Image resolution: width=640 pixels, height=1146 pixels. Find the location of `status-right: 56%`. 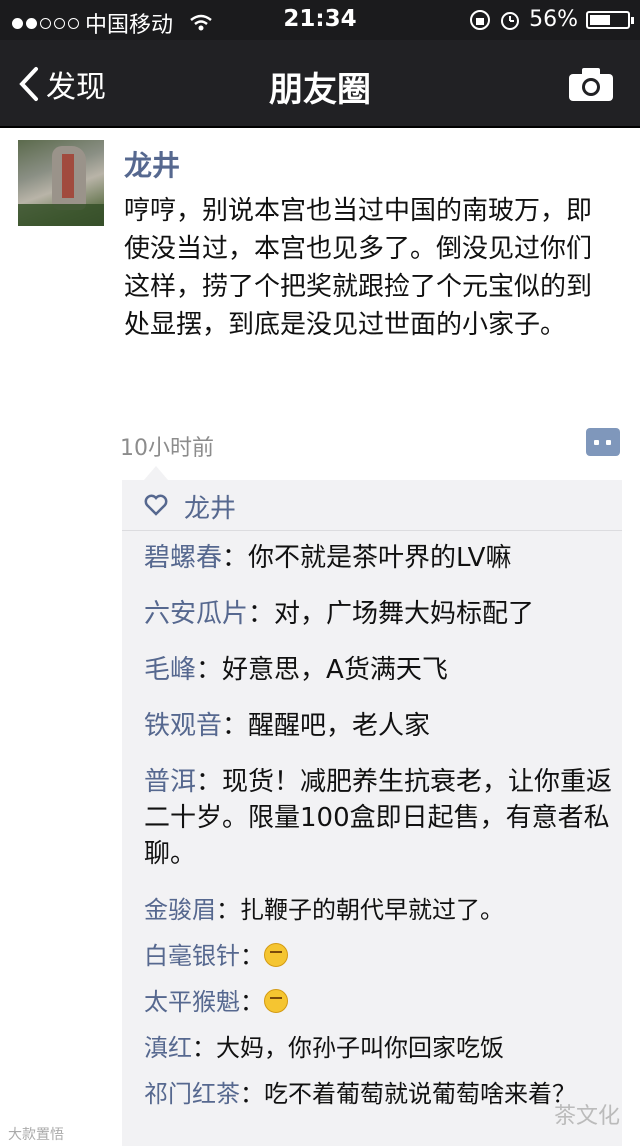

status-right: 56% is located at coordinates (551, 19).